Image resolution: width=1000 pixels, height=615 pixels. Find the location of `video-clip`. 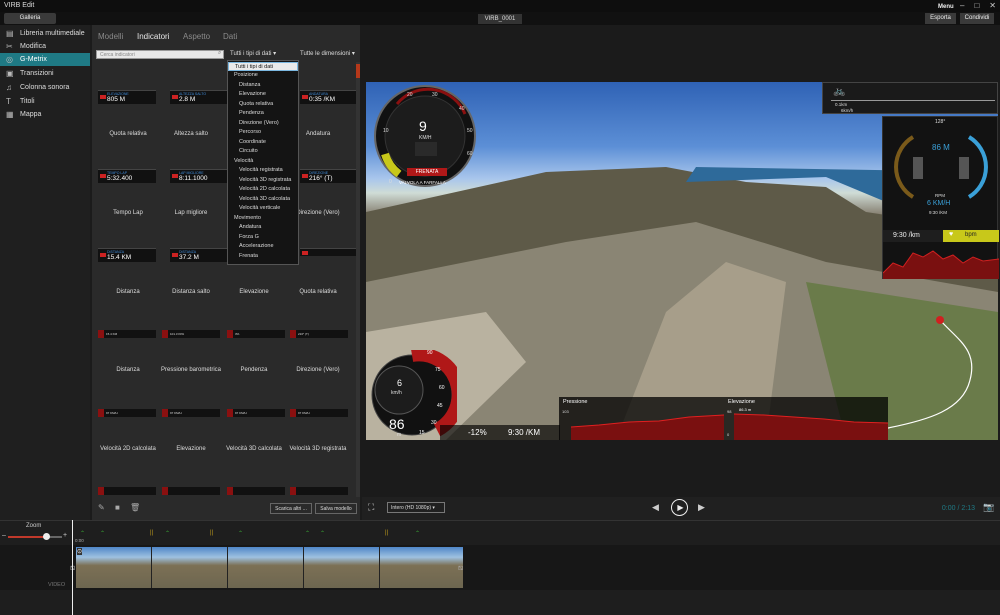

video-clip is located at coordinates (269, 567).